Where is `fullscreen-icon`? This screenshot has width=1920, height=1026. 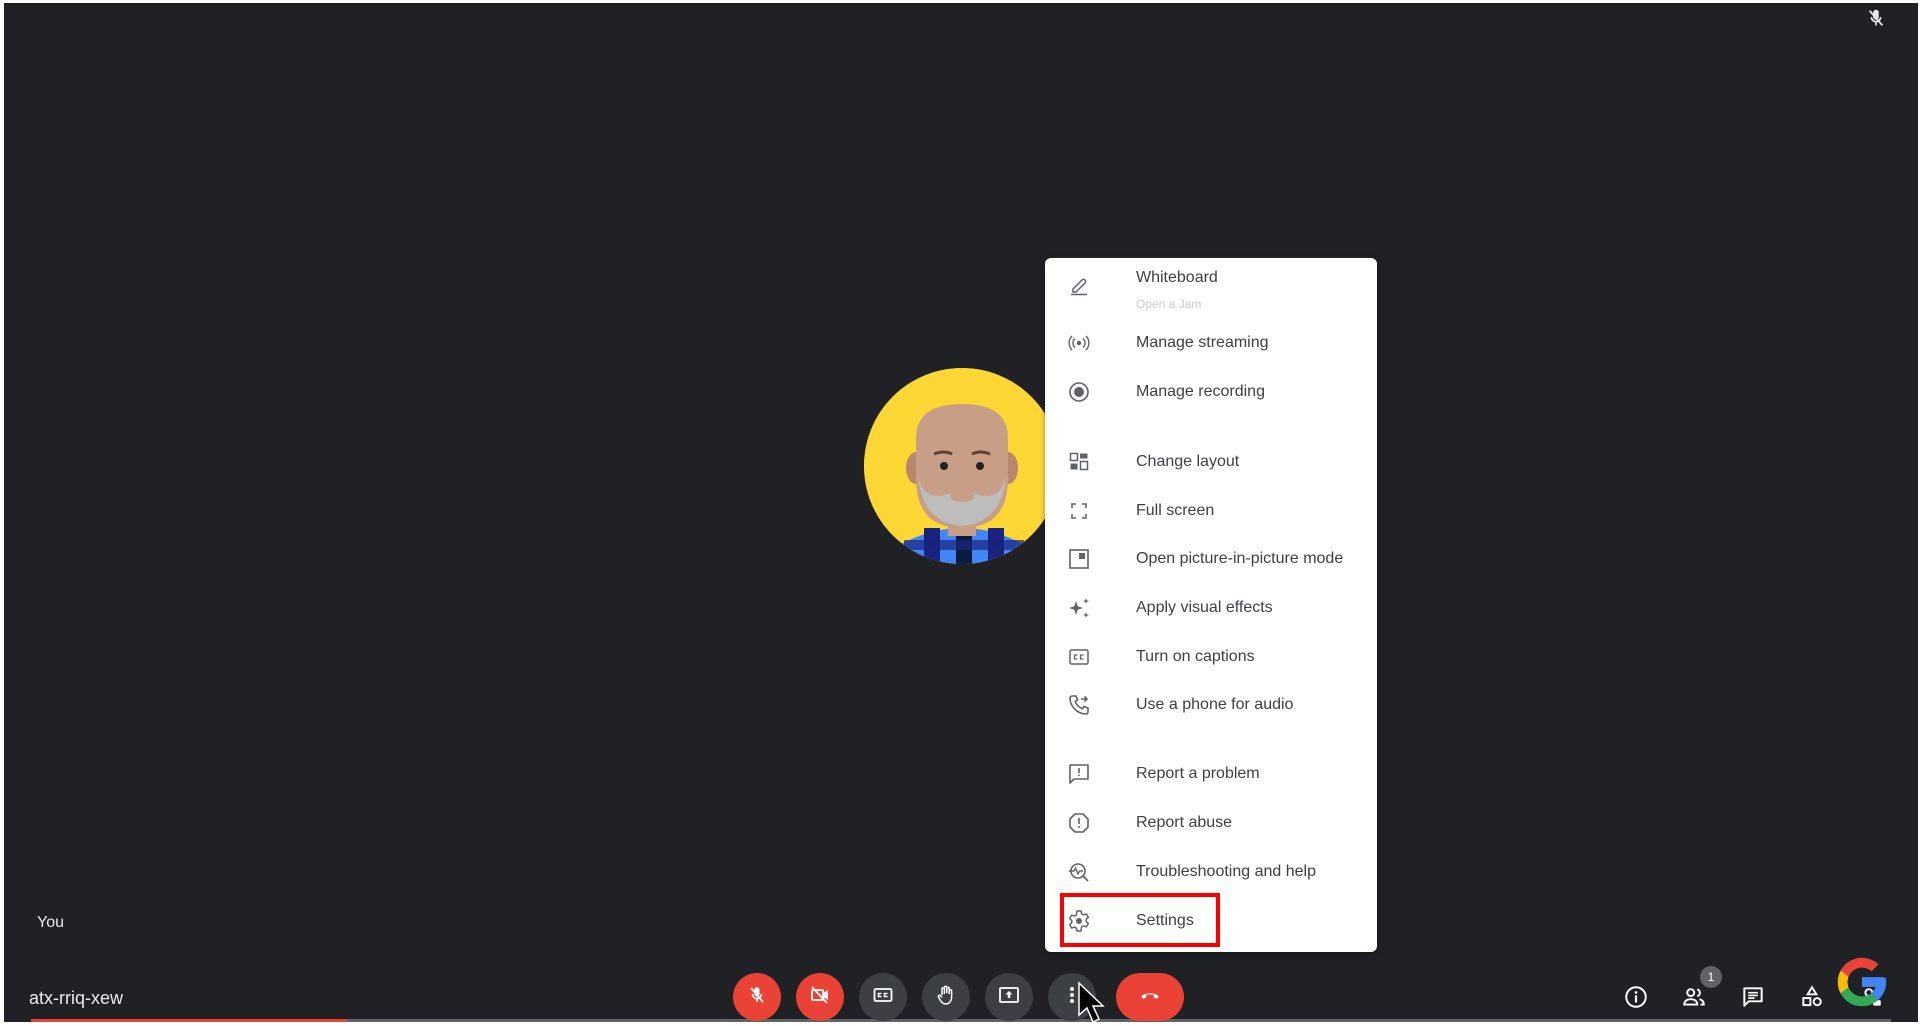
fullscreen-icon is located at coordinates (1079, 511).